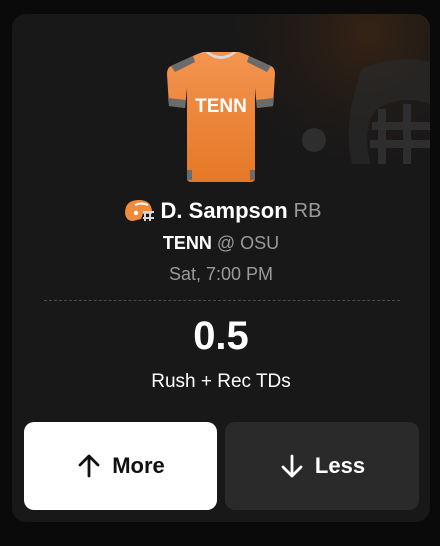  I want to click on less-button: Less, so click(322, 466).